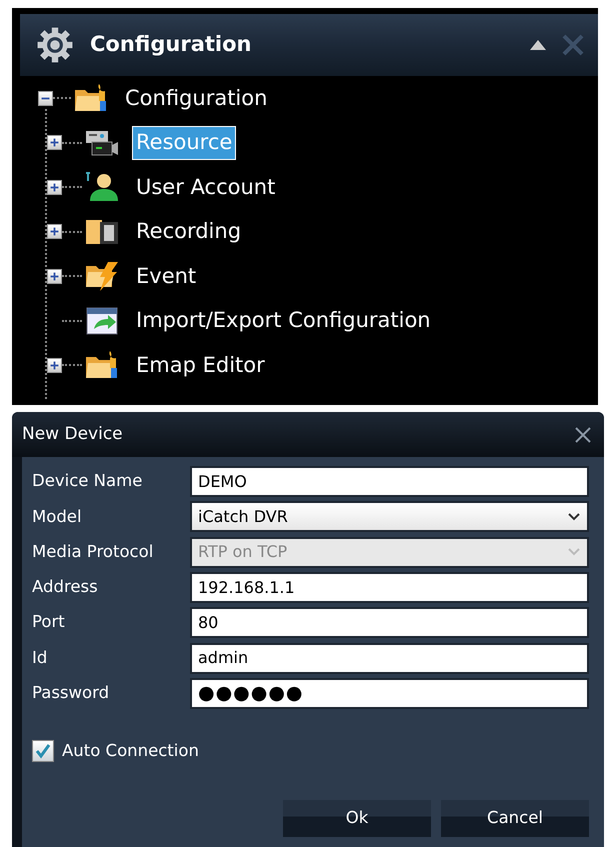 The image size is (608, 847). Describe the element at coordinates (200, 365) in the screenshot. I see `tree-item: Emap Editor` at that location.